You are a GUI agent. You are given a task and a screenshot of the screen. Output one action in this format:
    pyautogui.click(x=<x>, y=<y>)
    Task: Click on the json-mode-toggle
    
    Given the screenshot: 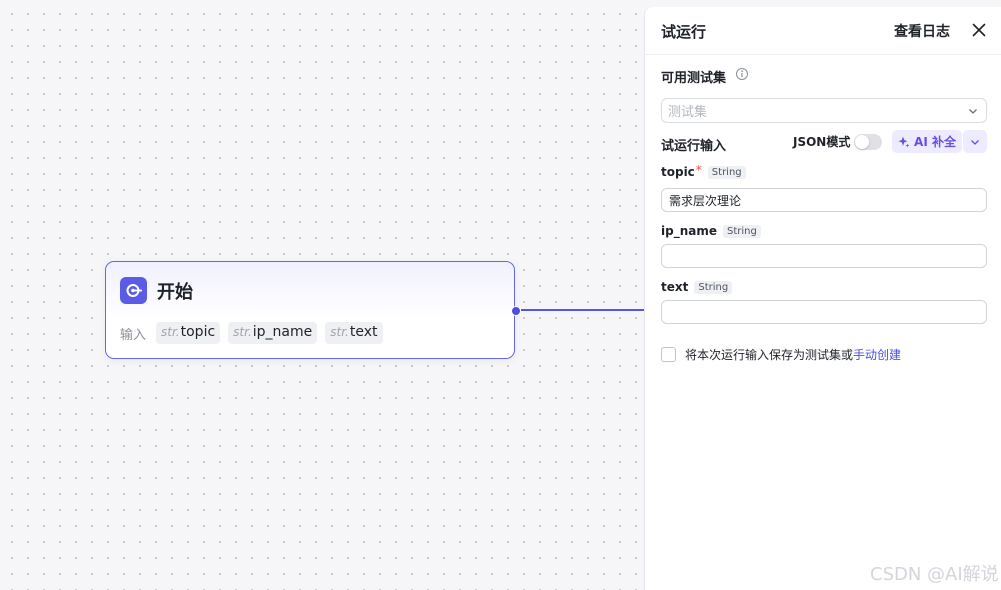 What is the action you would take?
    pyautogui.click(x=868, y=141)
    